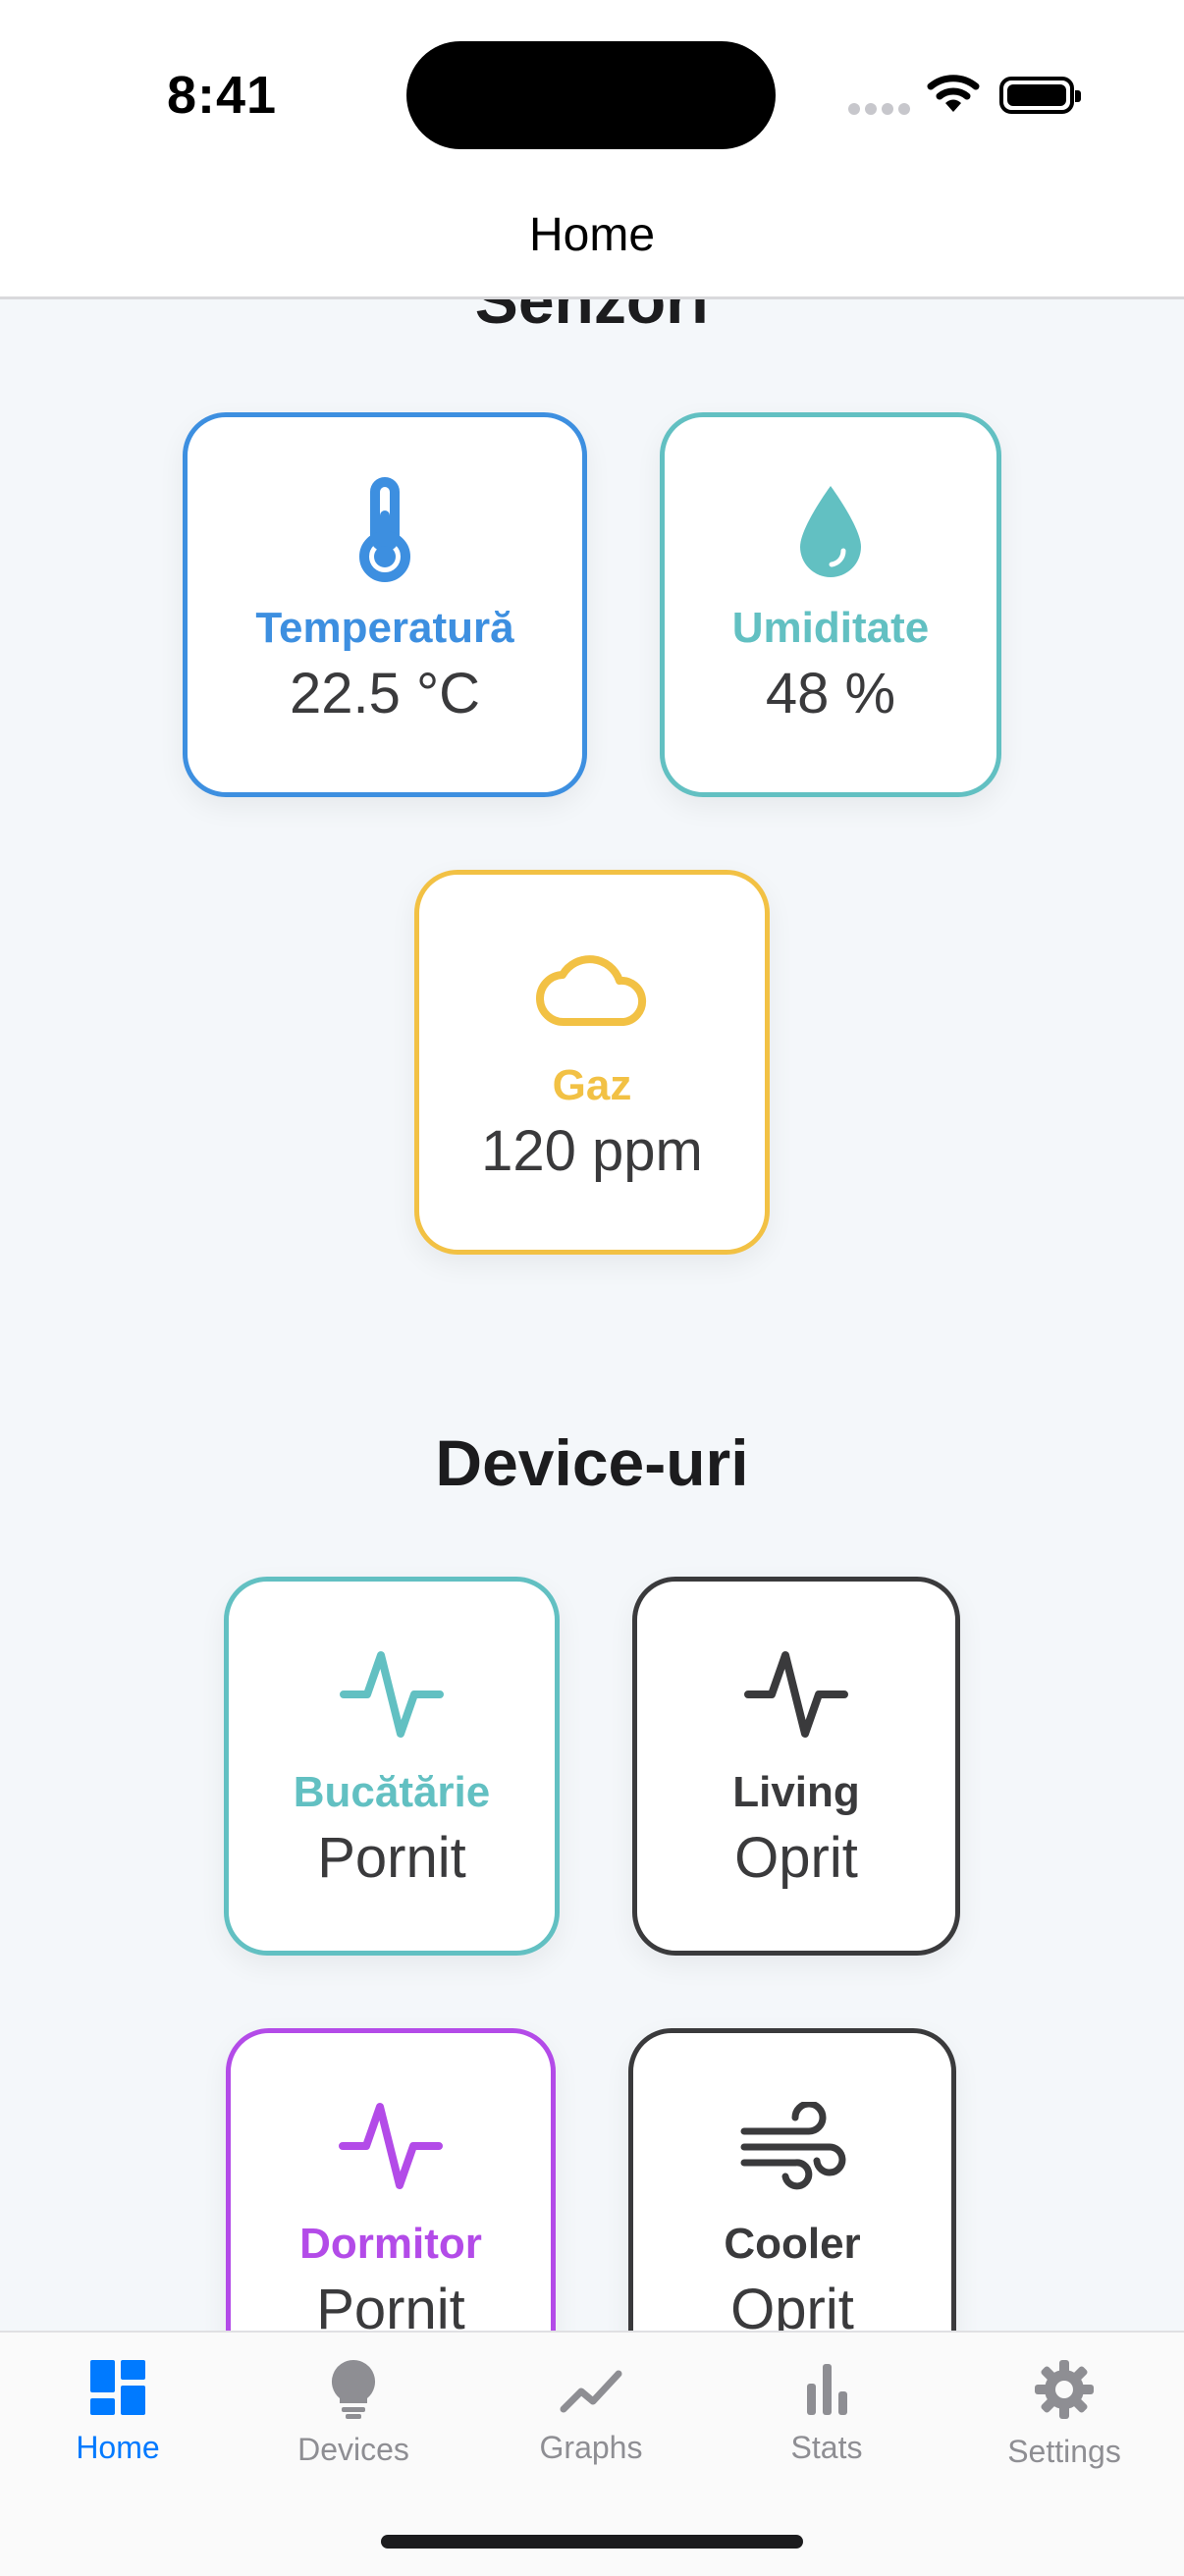 This screenshot has width=1184, height=2576. What do you see at coordinates (384, 628) in the screenshot?
I see `sensor-label: Temperatură` at bounding box center [384, 628].